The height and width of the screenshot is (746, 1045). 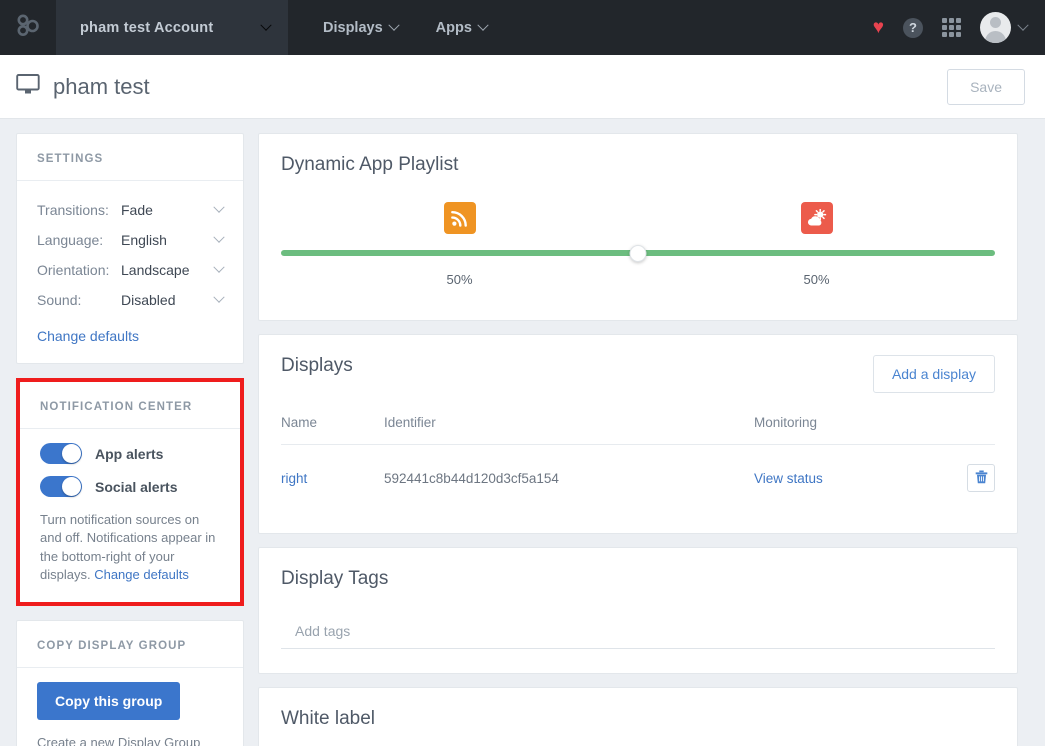 What do you see at coordinates (294, 478) in the screenshot?
I see `display-name-link: right` at bounding box center [294, 478].